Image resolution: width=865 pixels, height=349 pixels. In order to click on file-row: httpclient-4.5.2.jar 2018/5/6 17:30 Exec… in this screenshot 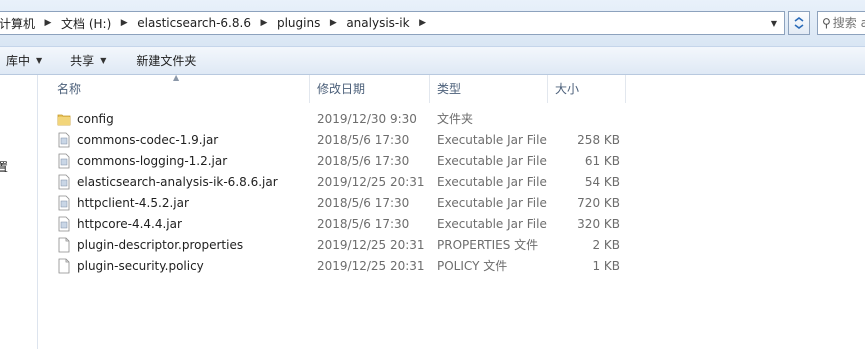, I will do `click(335, 202)`.